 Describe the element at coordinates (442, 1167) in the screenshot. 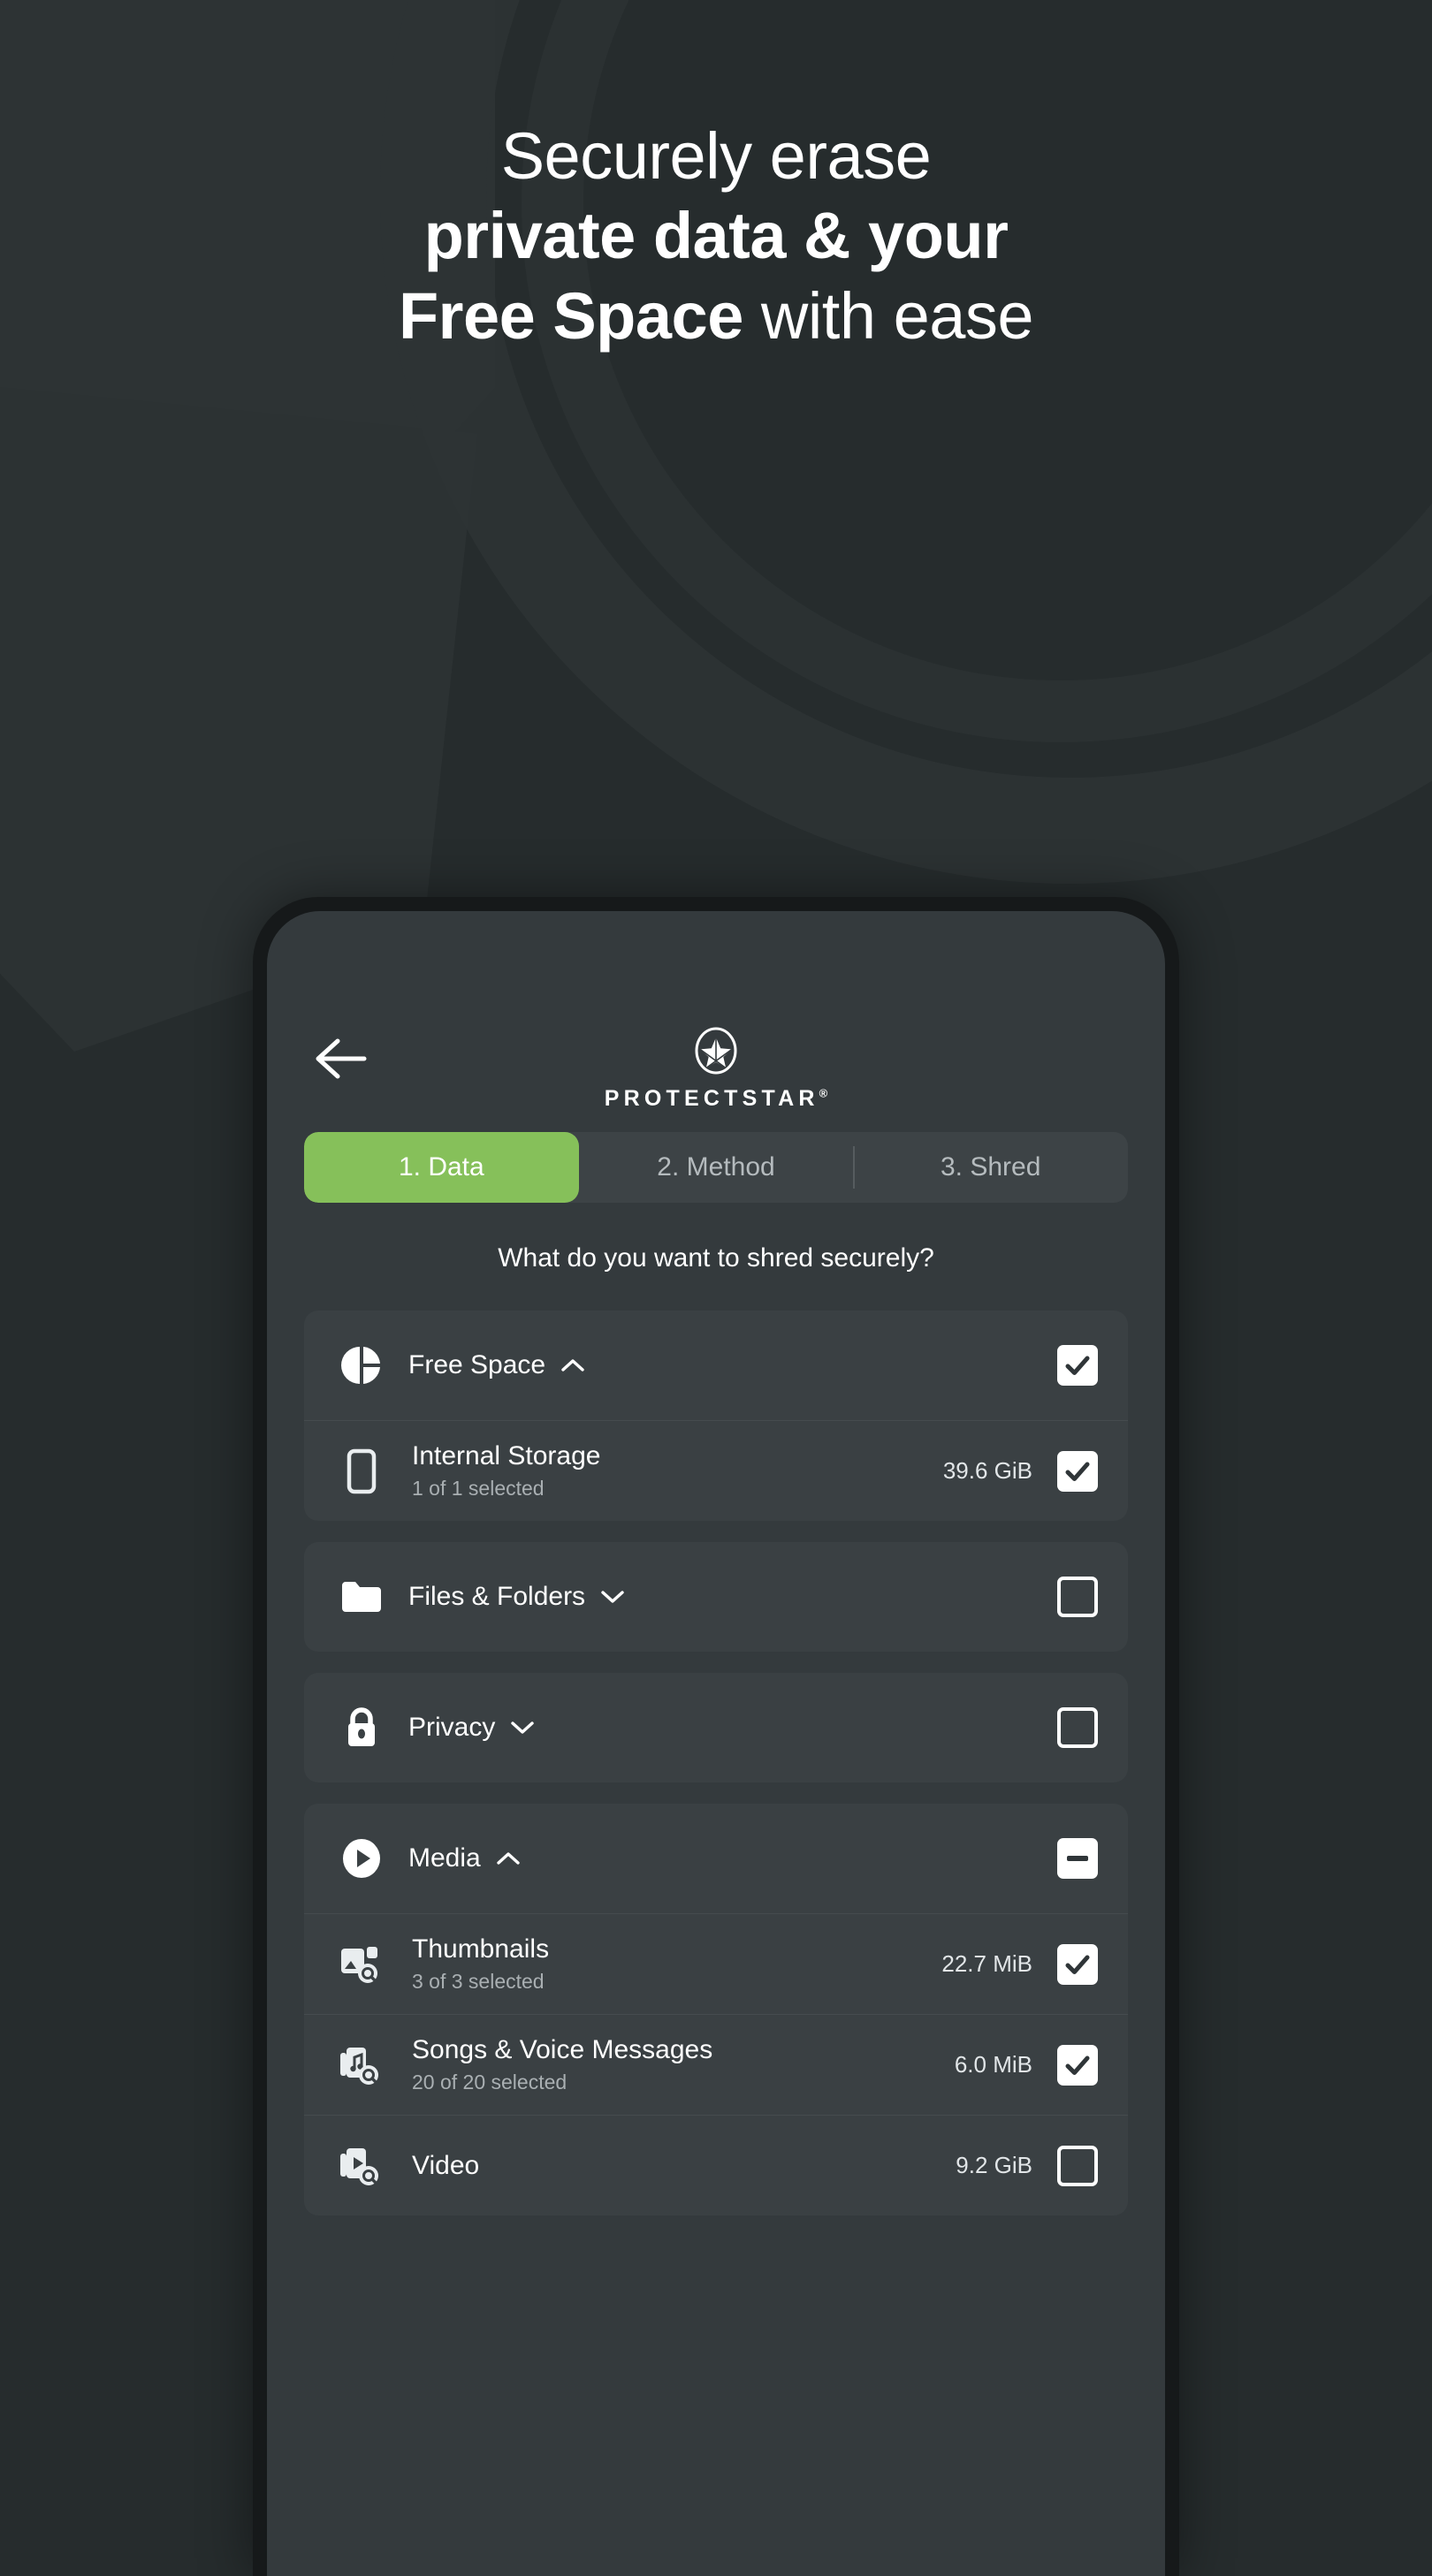

I see `tab-data: 1. Data` at that location.